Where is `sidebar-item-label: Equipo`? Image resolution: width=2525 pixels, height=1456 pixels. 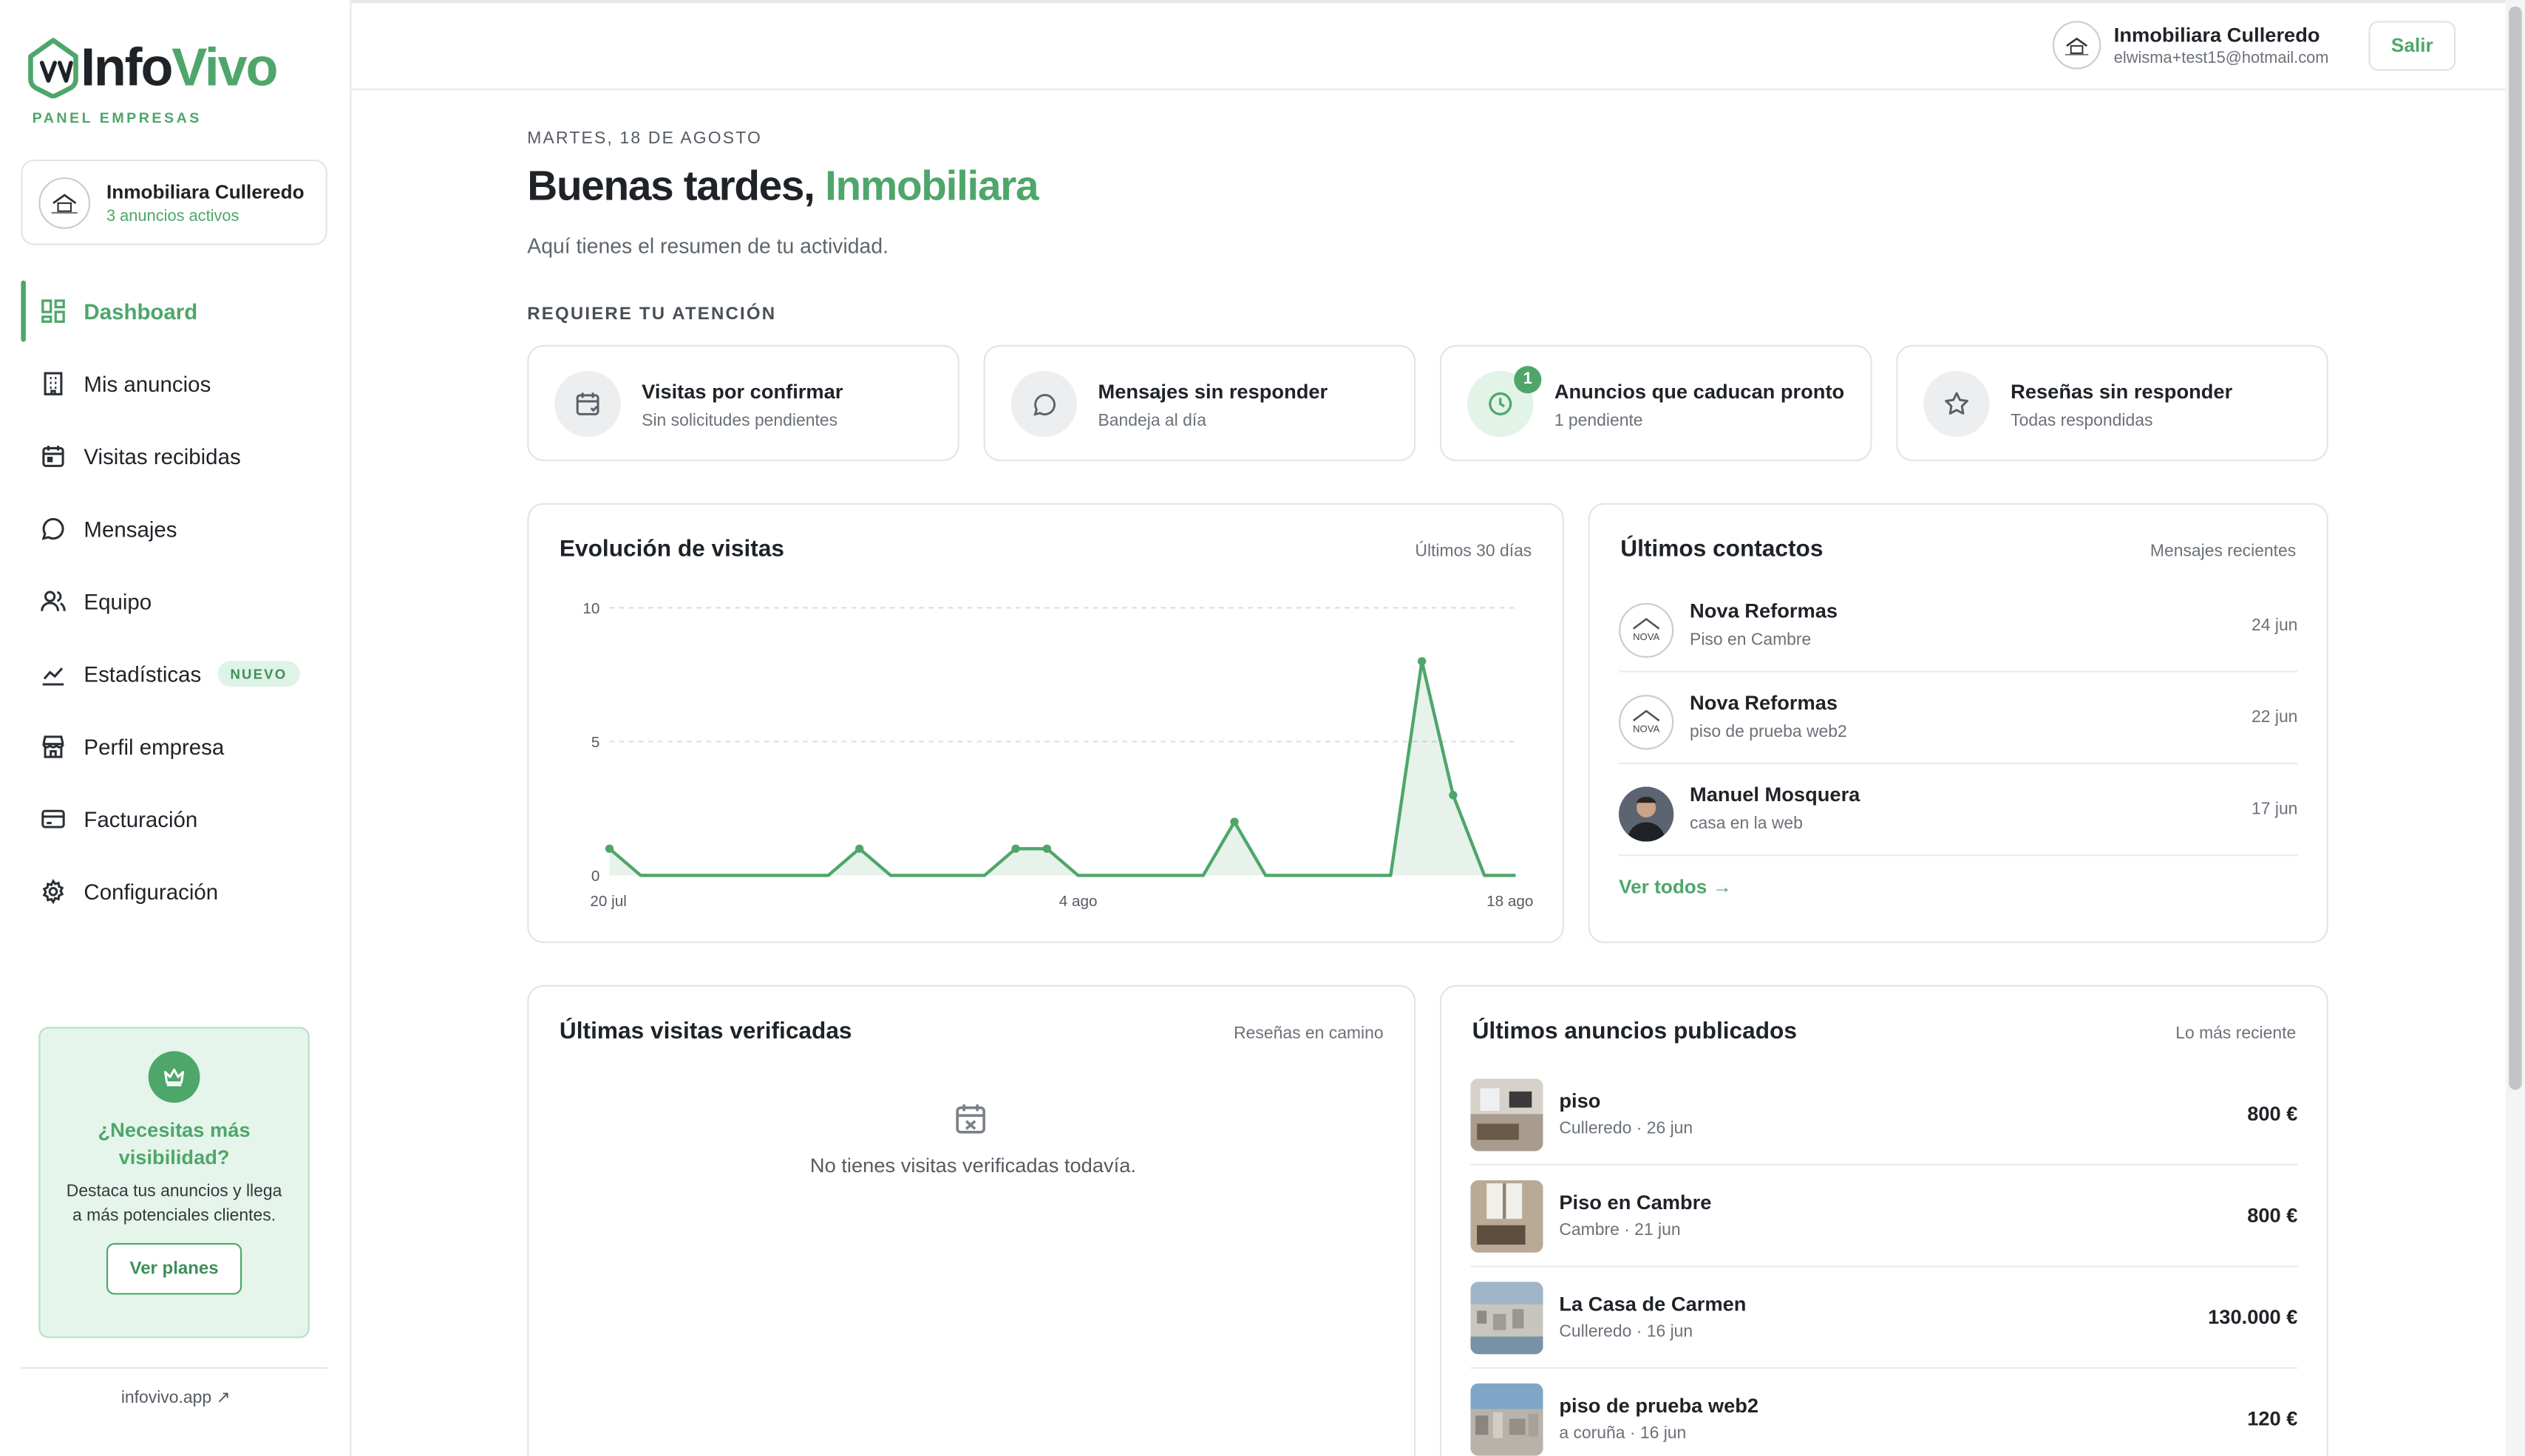 sidebar-item-label: Equipo is located at coordinates (118, 601).